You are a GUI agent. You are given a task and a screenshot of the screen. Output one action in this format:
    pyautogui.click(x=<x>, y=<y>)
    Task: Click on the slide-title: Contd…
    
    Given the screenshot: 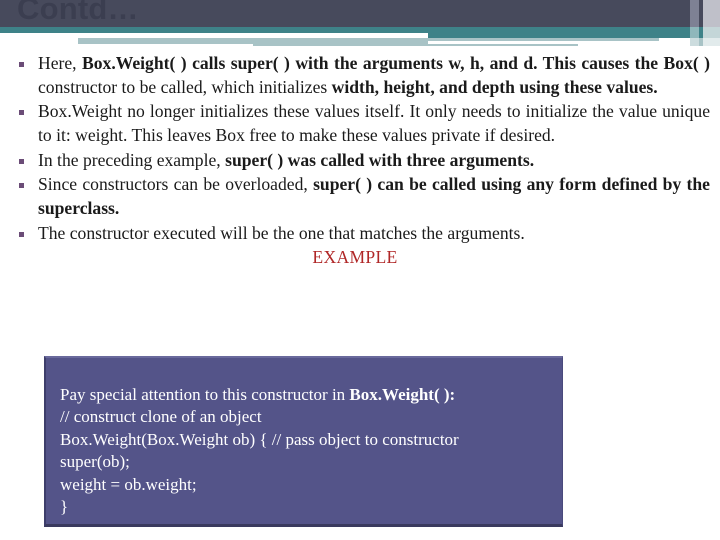 What is the action you would take?
    pyautogui.click(x=78, y=13)
    